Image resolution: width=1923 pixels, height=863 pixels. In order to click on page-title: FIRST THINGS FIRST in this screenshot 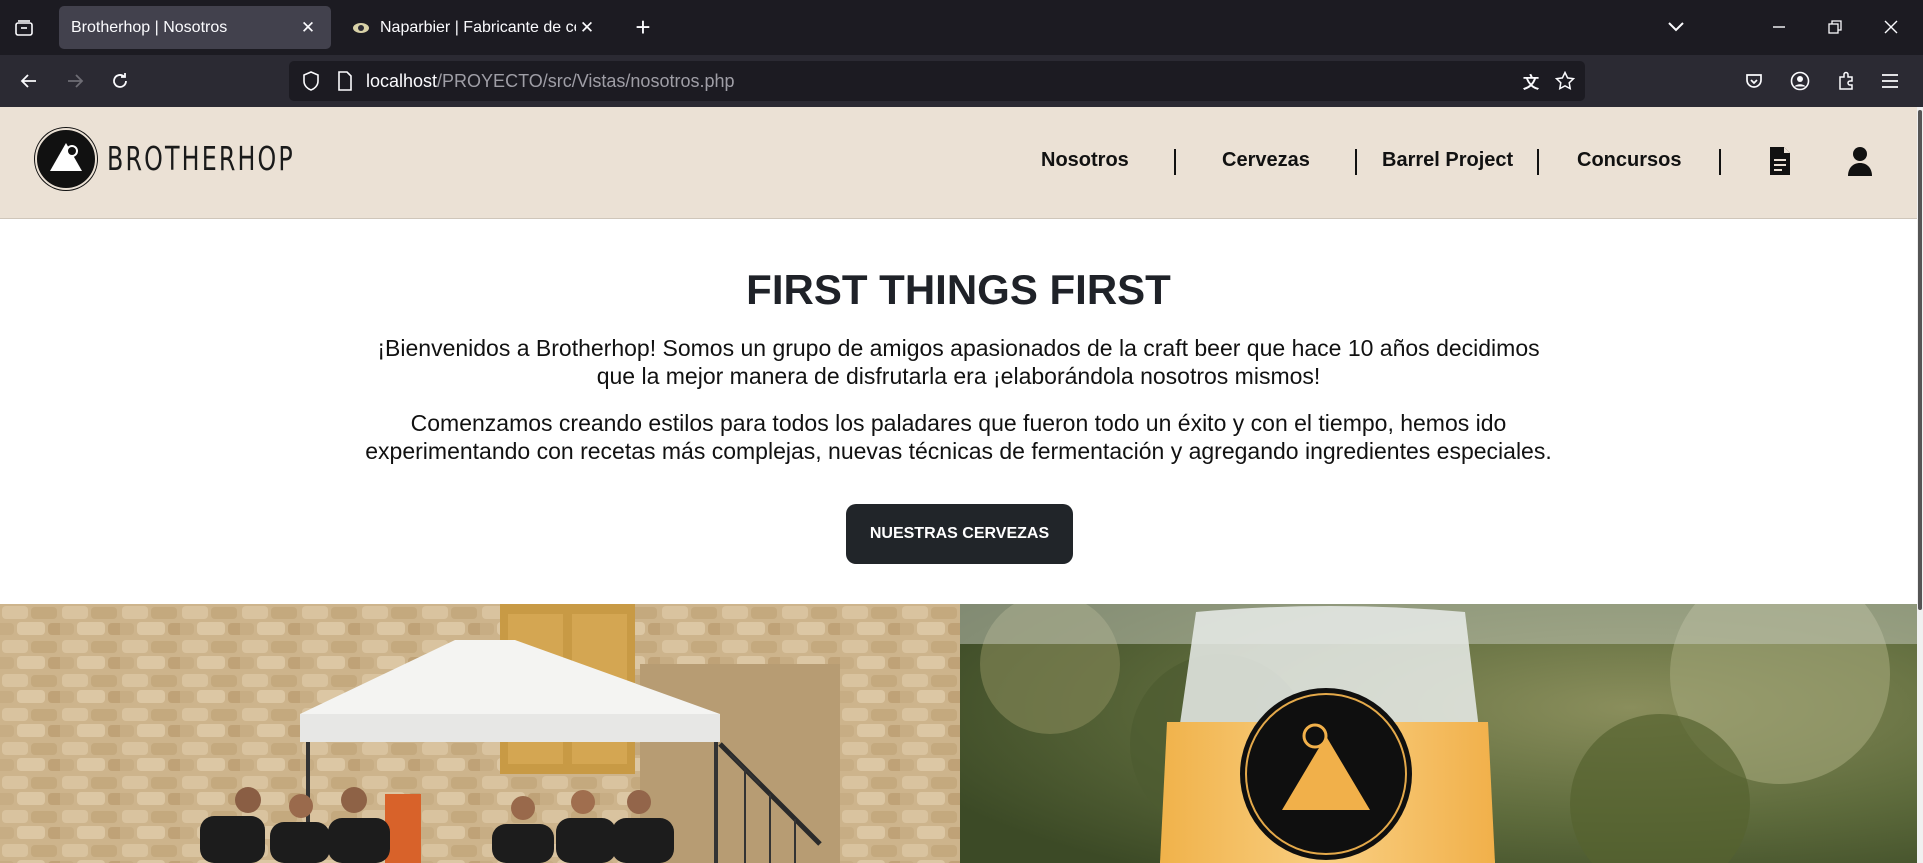, I will do `click(958, 289)`.